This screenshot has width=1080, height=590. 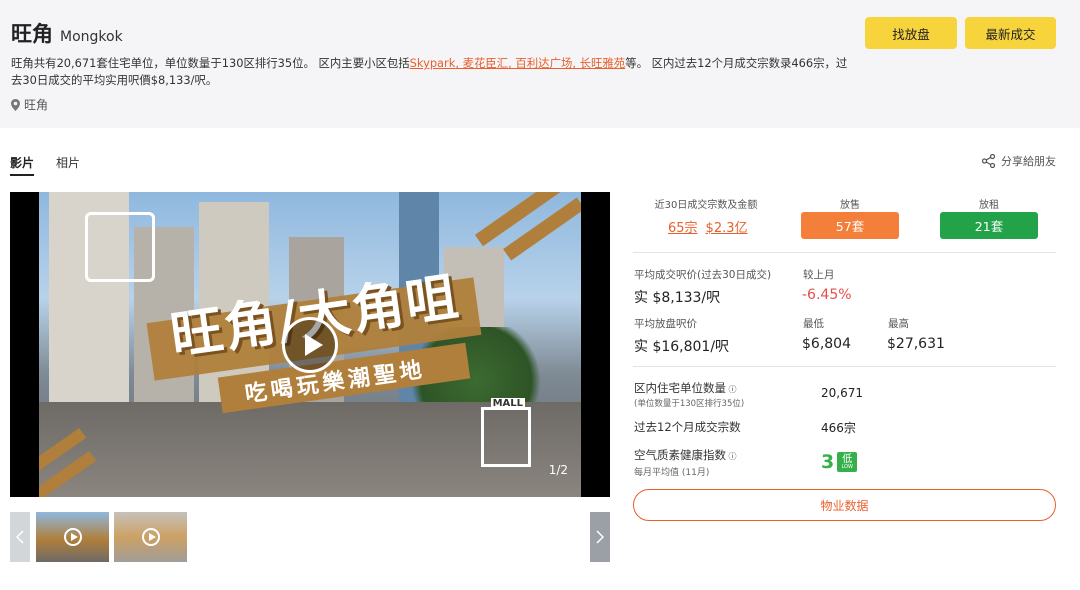 I want to click on low-price-value: $6,804, so click(x=826, y=344).